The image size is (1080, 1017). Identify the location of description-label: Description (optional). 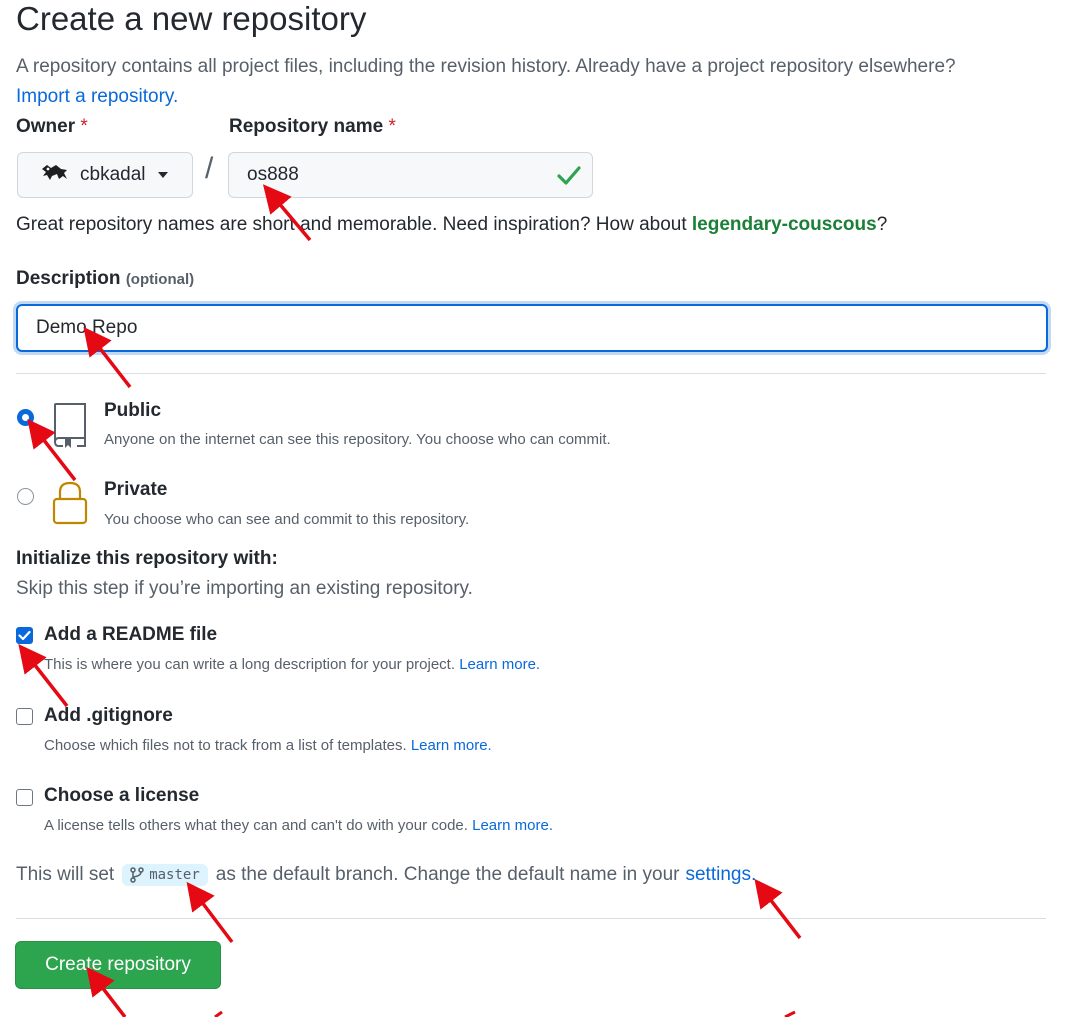
(105, 279).